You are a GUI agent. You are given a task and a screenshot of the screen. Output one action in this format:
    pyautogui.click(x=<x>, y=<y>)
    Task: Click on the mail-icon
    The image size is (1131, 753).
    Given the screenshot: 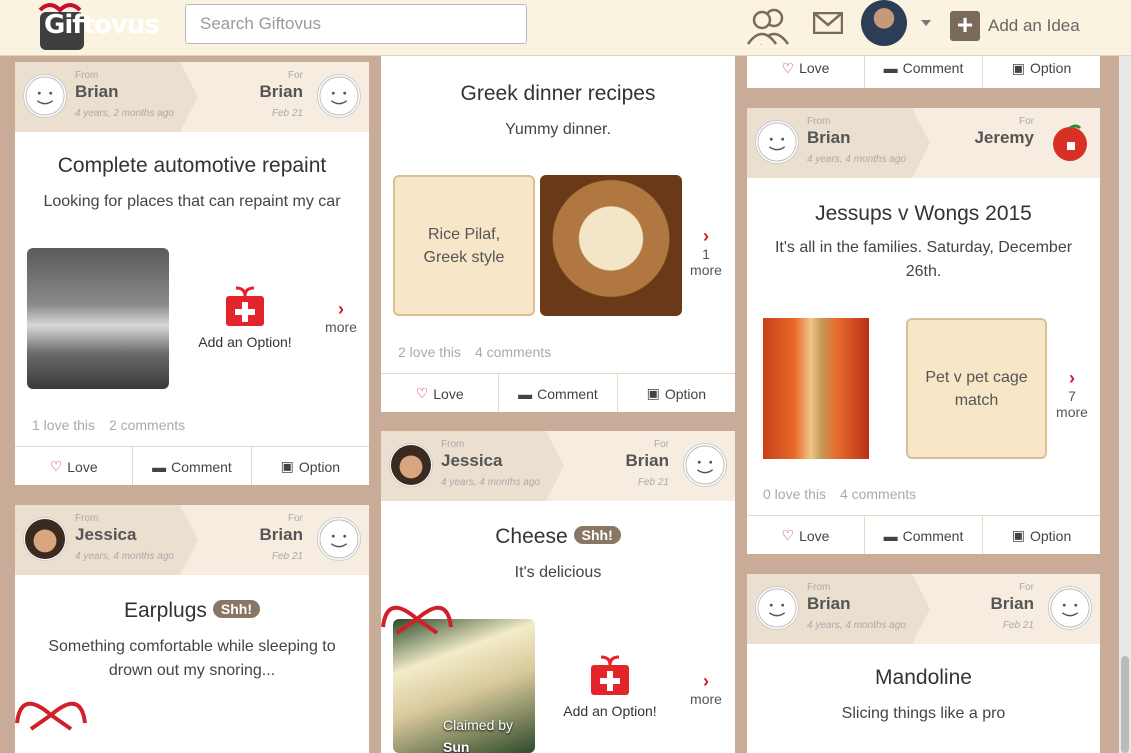 What is the action you would take?
    pyautogui.click(x=828, y=23)
    